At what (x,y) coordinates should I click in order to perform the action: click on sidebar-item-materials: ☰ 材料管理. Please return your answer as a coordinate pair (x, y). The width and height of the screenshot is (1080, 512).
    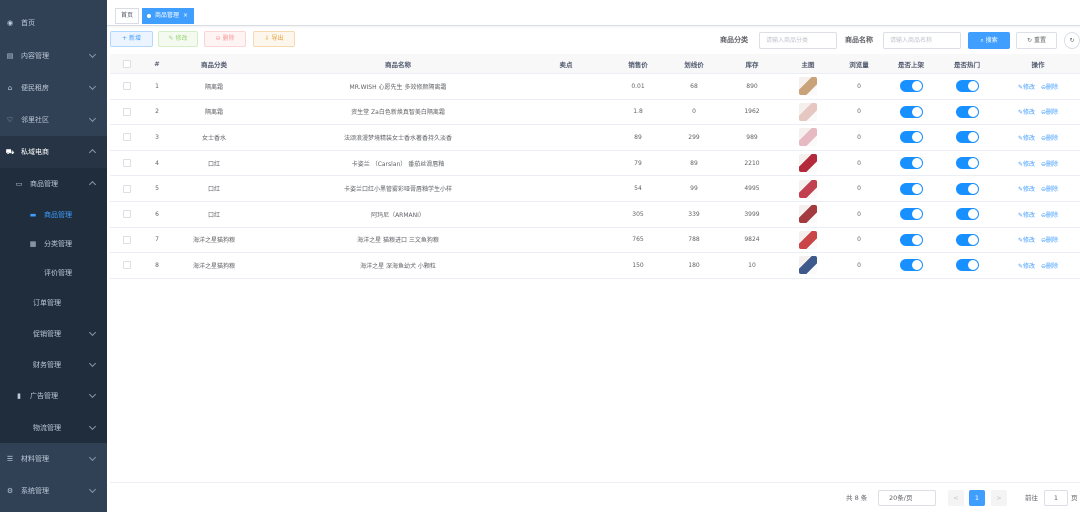
    Looking at the image, I should click on (53, 459).